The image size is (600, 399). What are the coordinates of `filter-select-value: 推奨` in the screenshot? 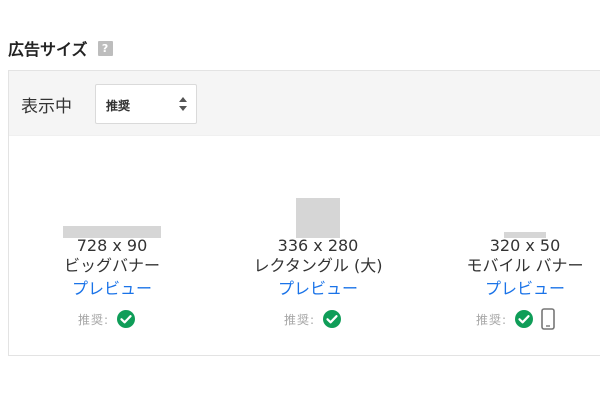 It's located at (118, 106).